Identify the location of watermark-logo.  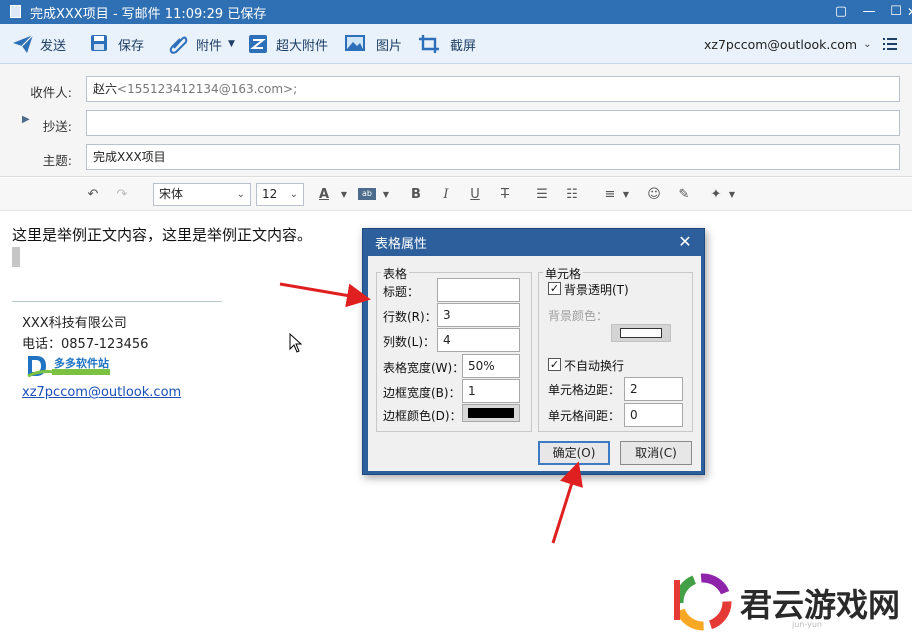
(701, 602).